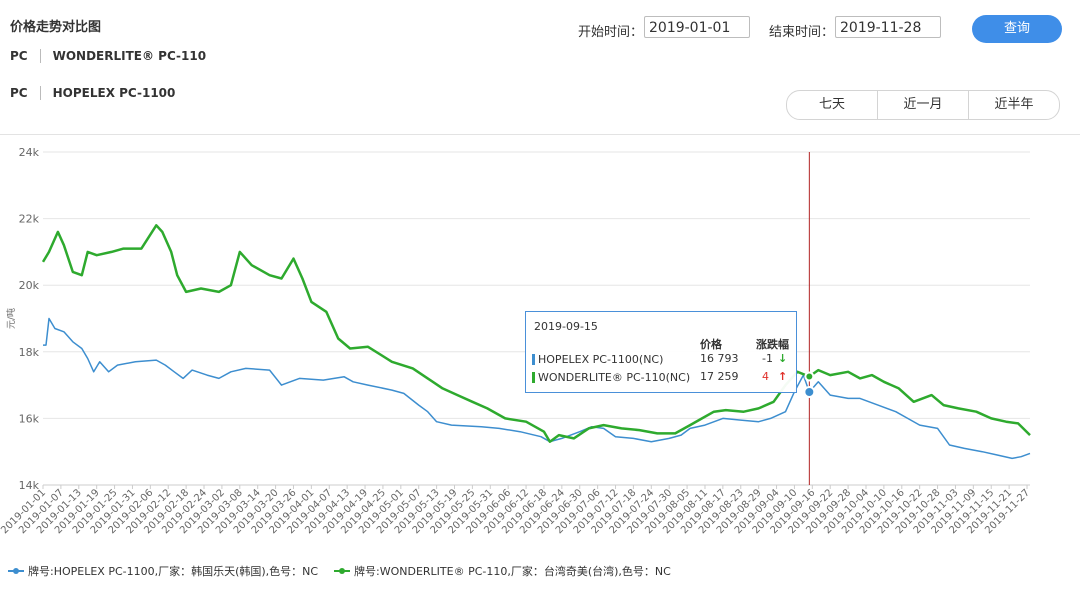 The height and width of the screenshot is (593, 1080). I want to click on y-axis-label: 元/吨, so click(11, 318).